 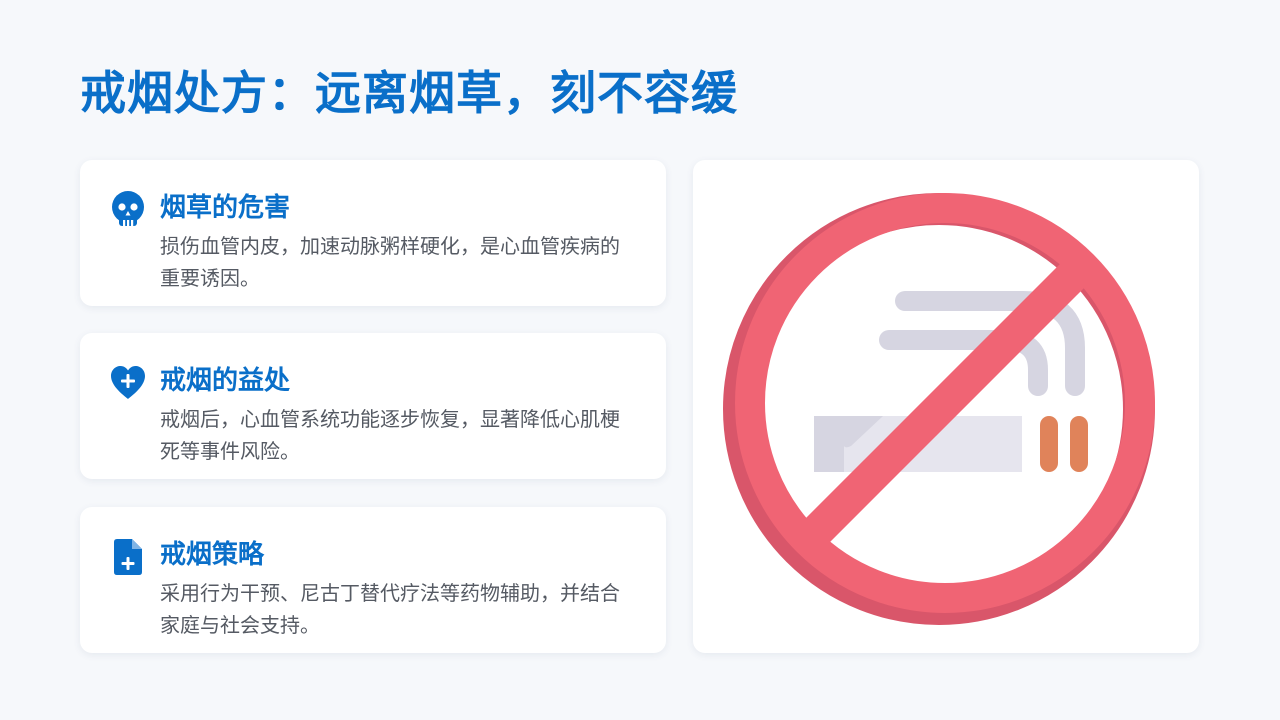 I want to click on benefit-card-title: 戒烟的益处, so click(x=225, y=381).